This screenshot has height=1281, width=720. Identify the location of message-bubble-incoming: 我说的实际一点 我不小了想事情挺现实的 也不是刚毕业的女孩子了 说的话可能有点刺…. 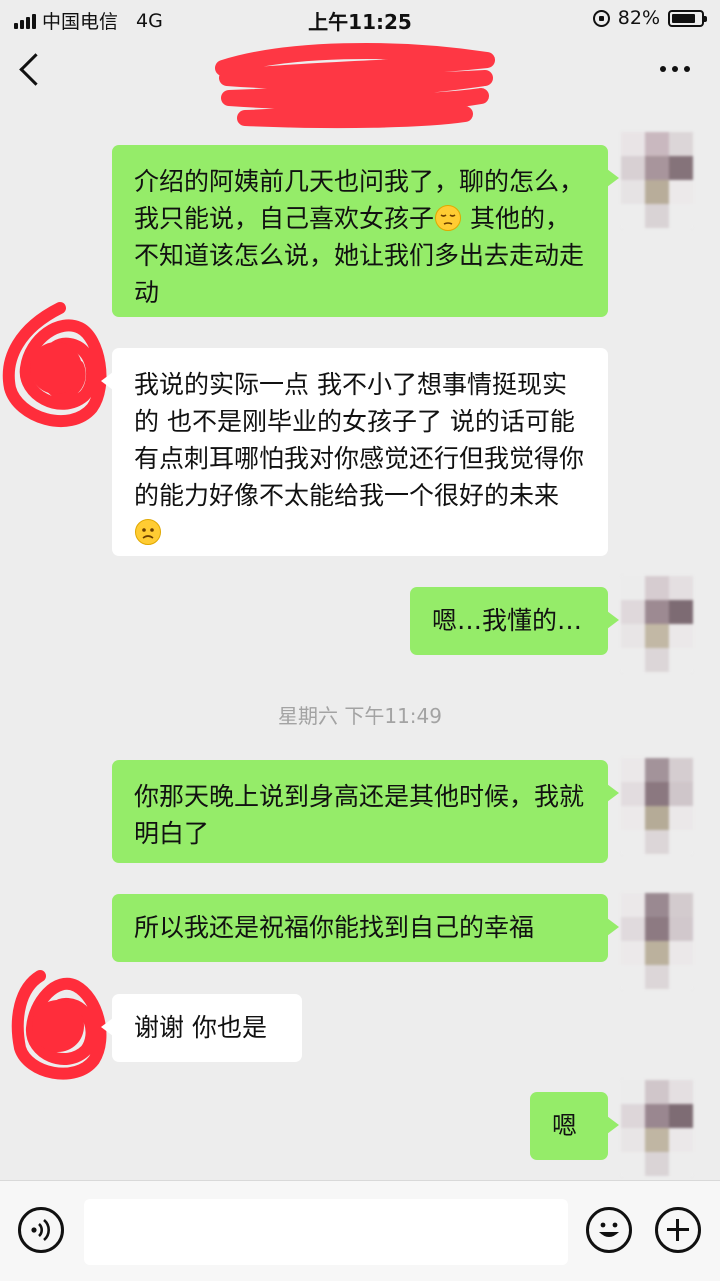
(354, 452).